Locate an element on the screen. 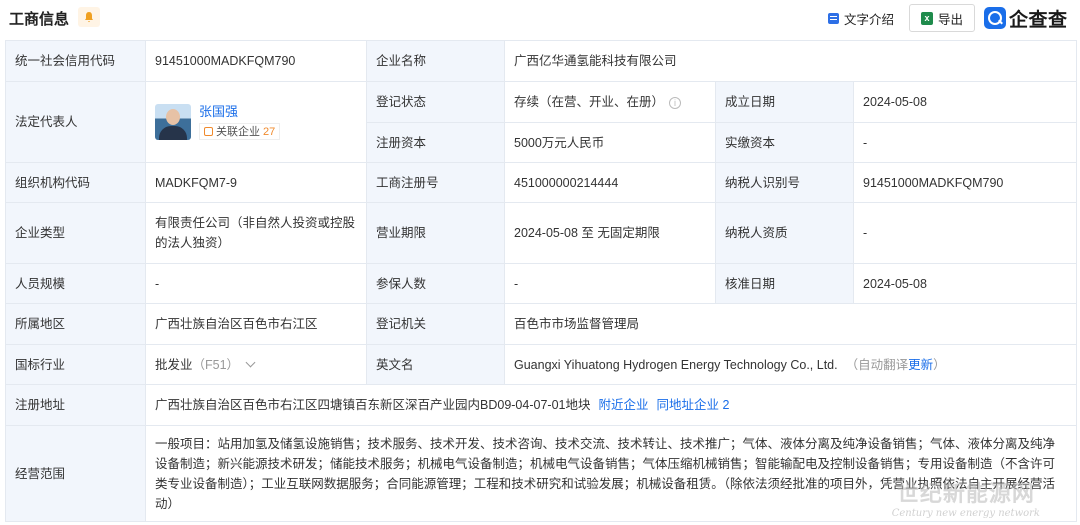 The image size is (1080, 525). export-button: x 导出 is located at coordinates (942, 18).